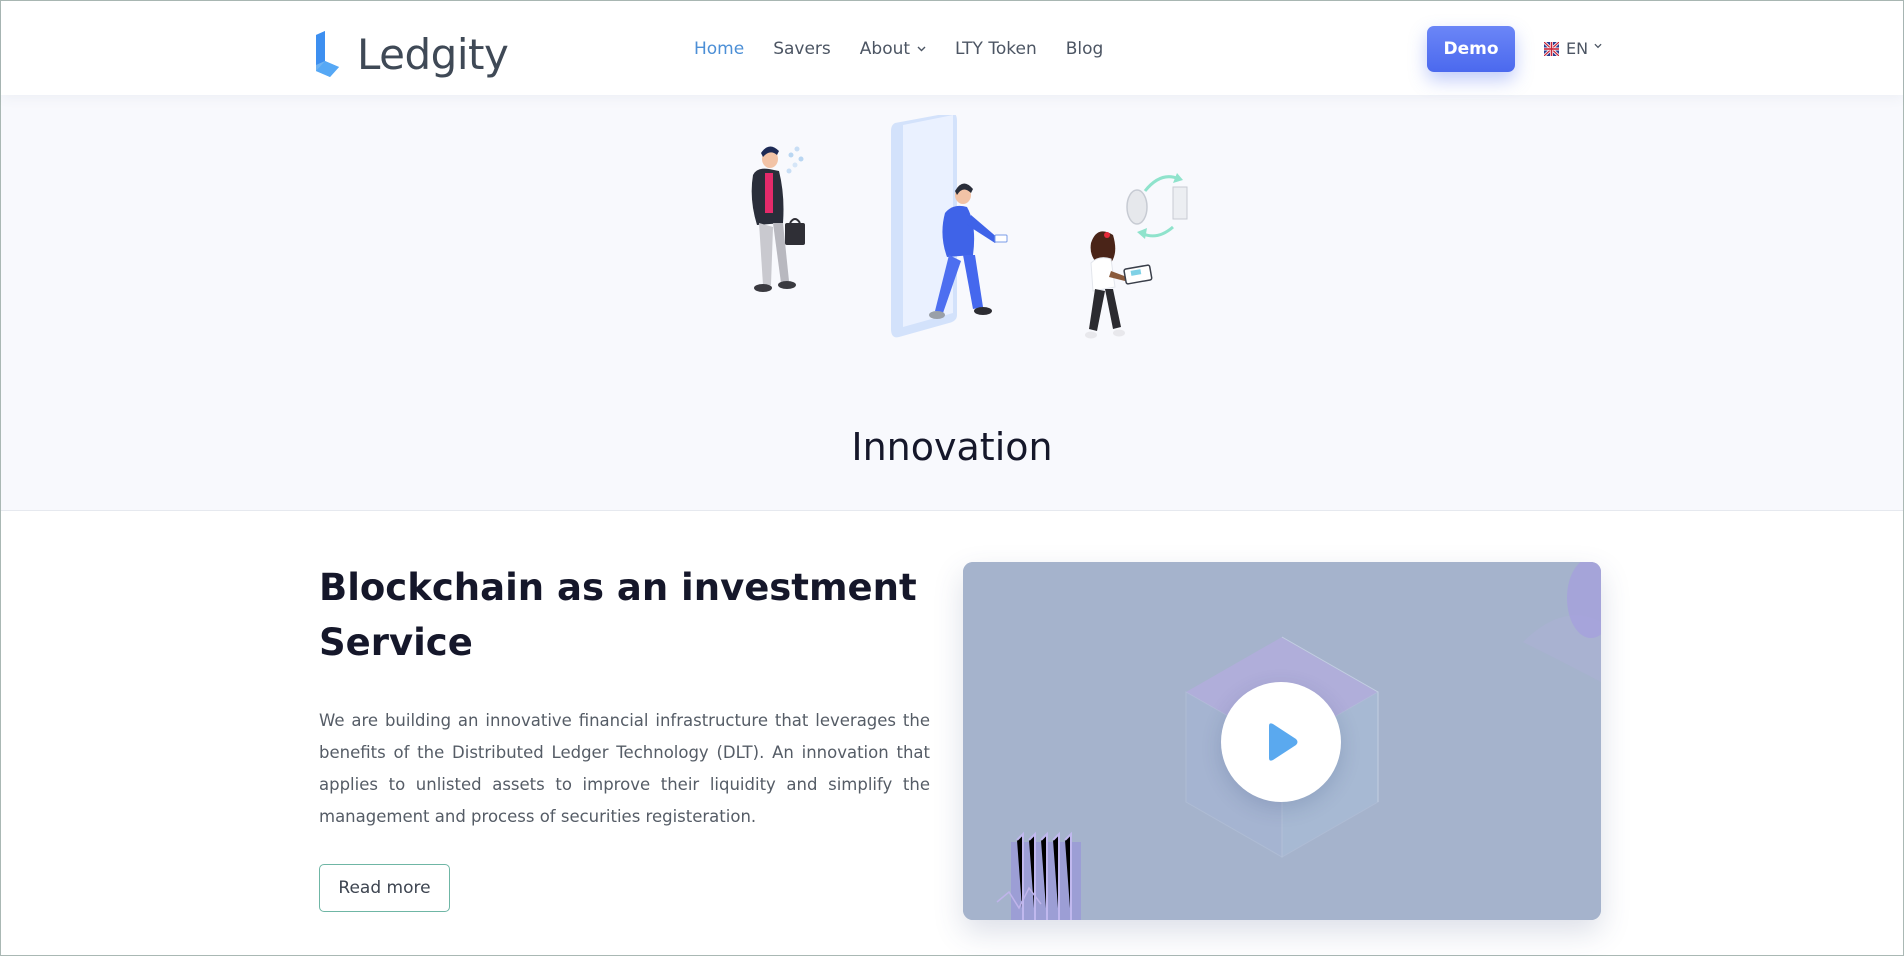 The image size is (1904, 956). What do you see at coordinates (1551, 48) in the screenshot?
I see `uk-flag-icon` at bounding box center [1551, 48].